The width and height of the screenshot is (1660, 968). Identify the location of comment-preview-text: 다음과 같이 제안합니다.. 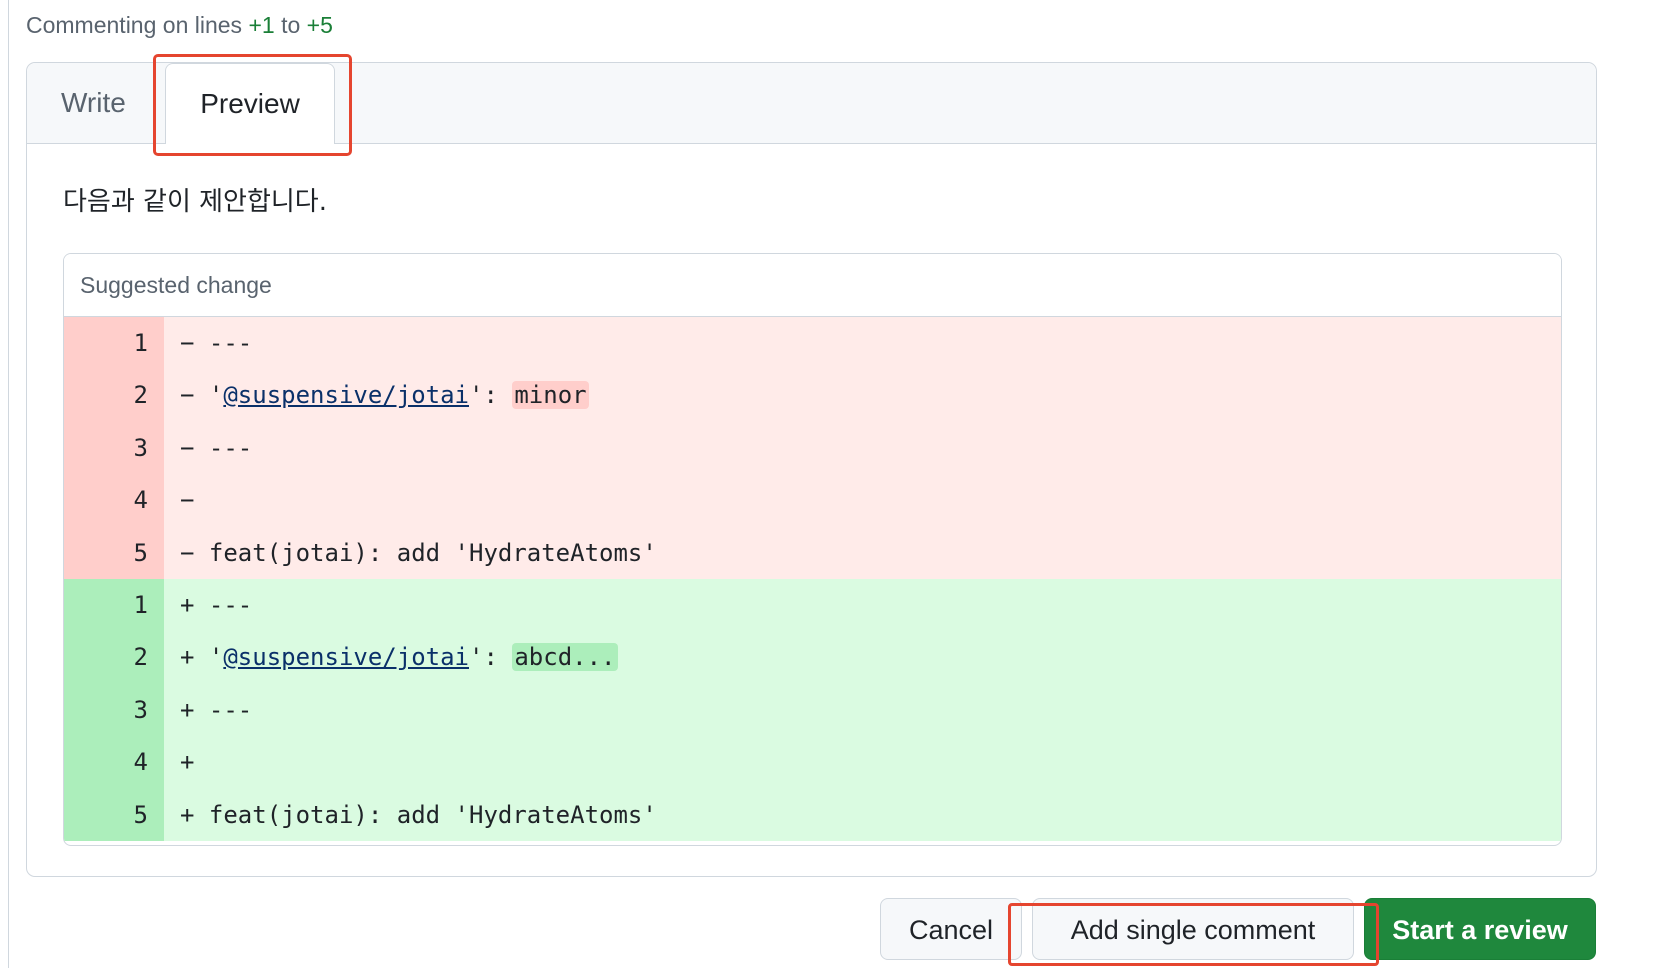
(195, 202).